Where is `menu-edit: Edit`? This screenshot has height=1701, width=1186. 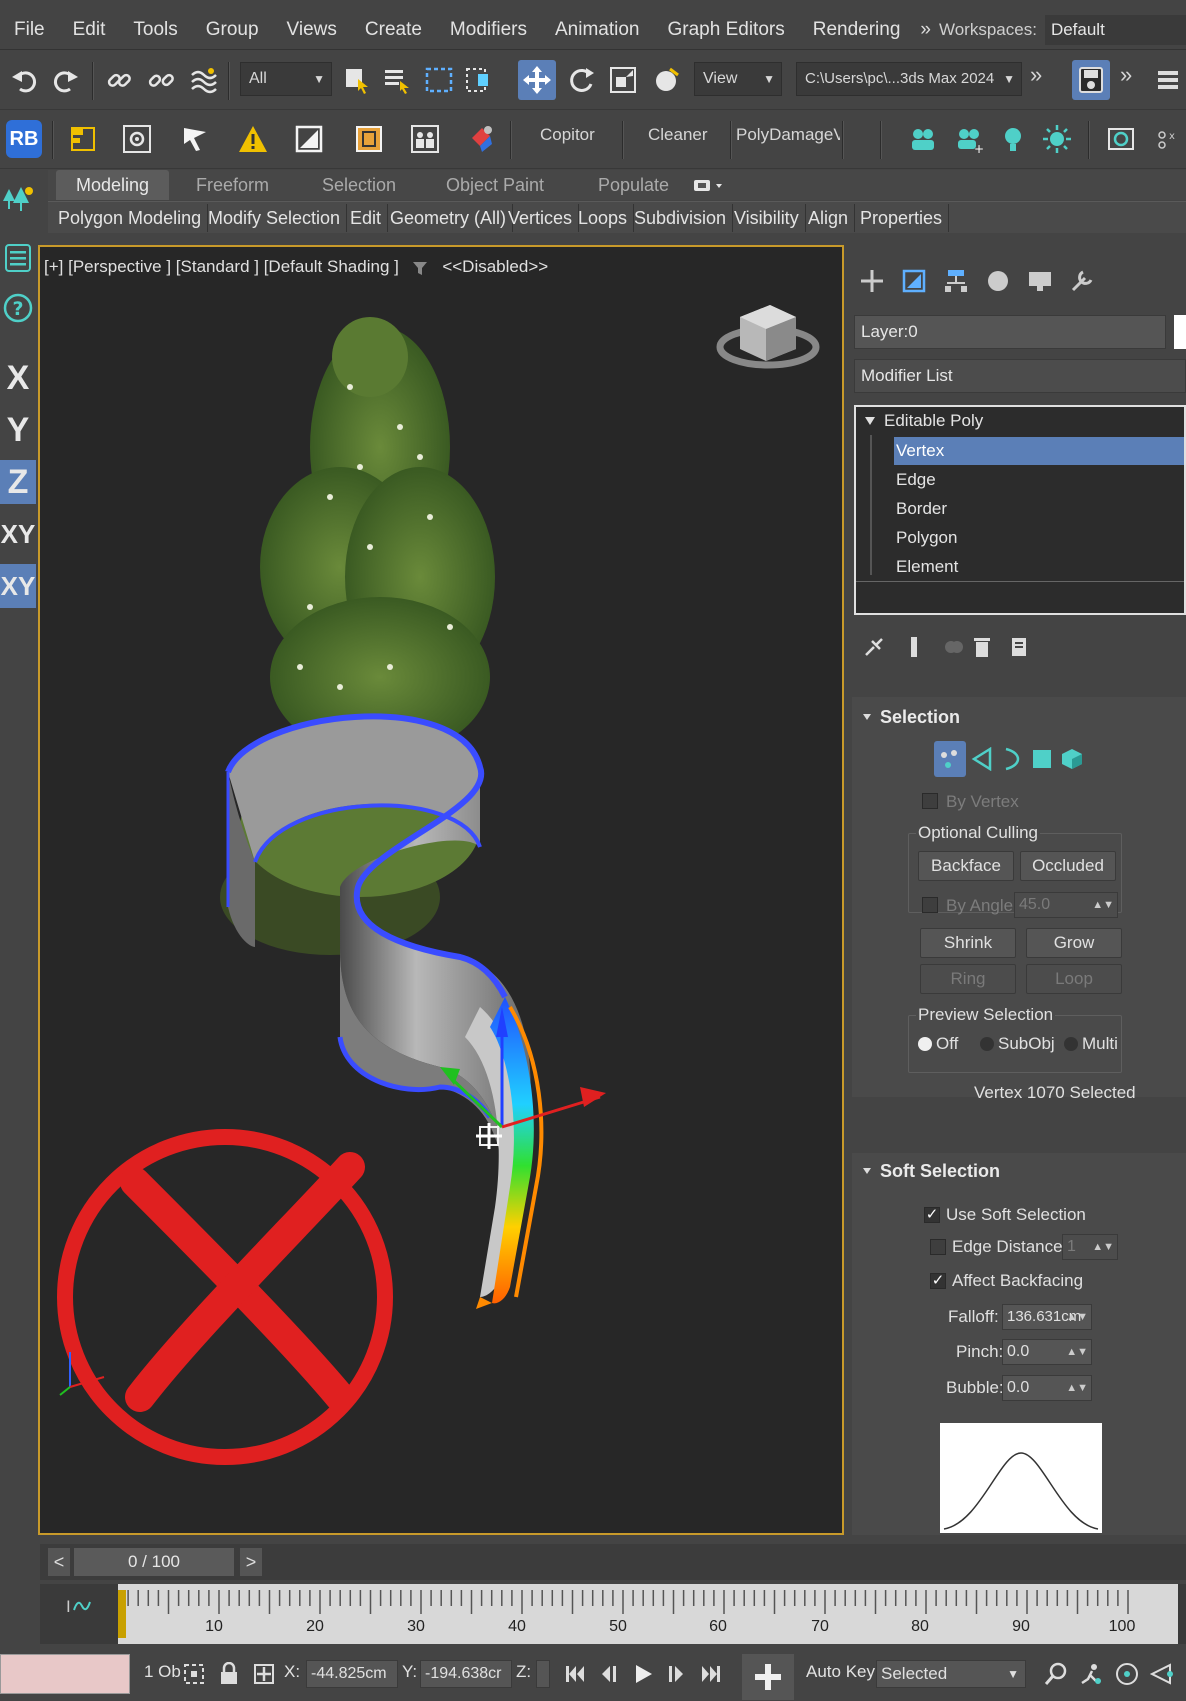 menu-edit: Edit is located at coordinates (89, 30).